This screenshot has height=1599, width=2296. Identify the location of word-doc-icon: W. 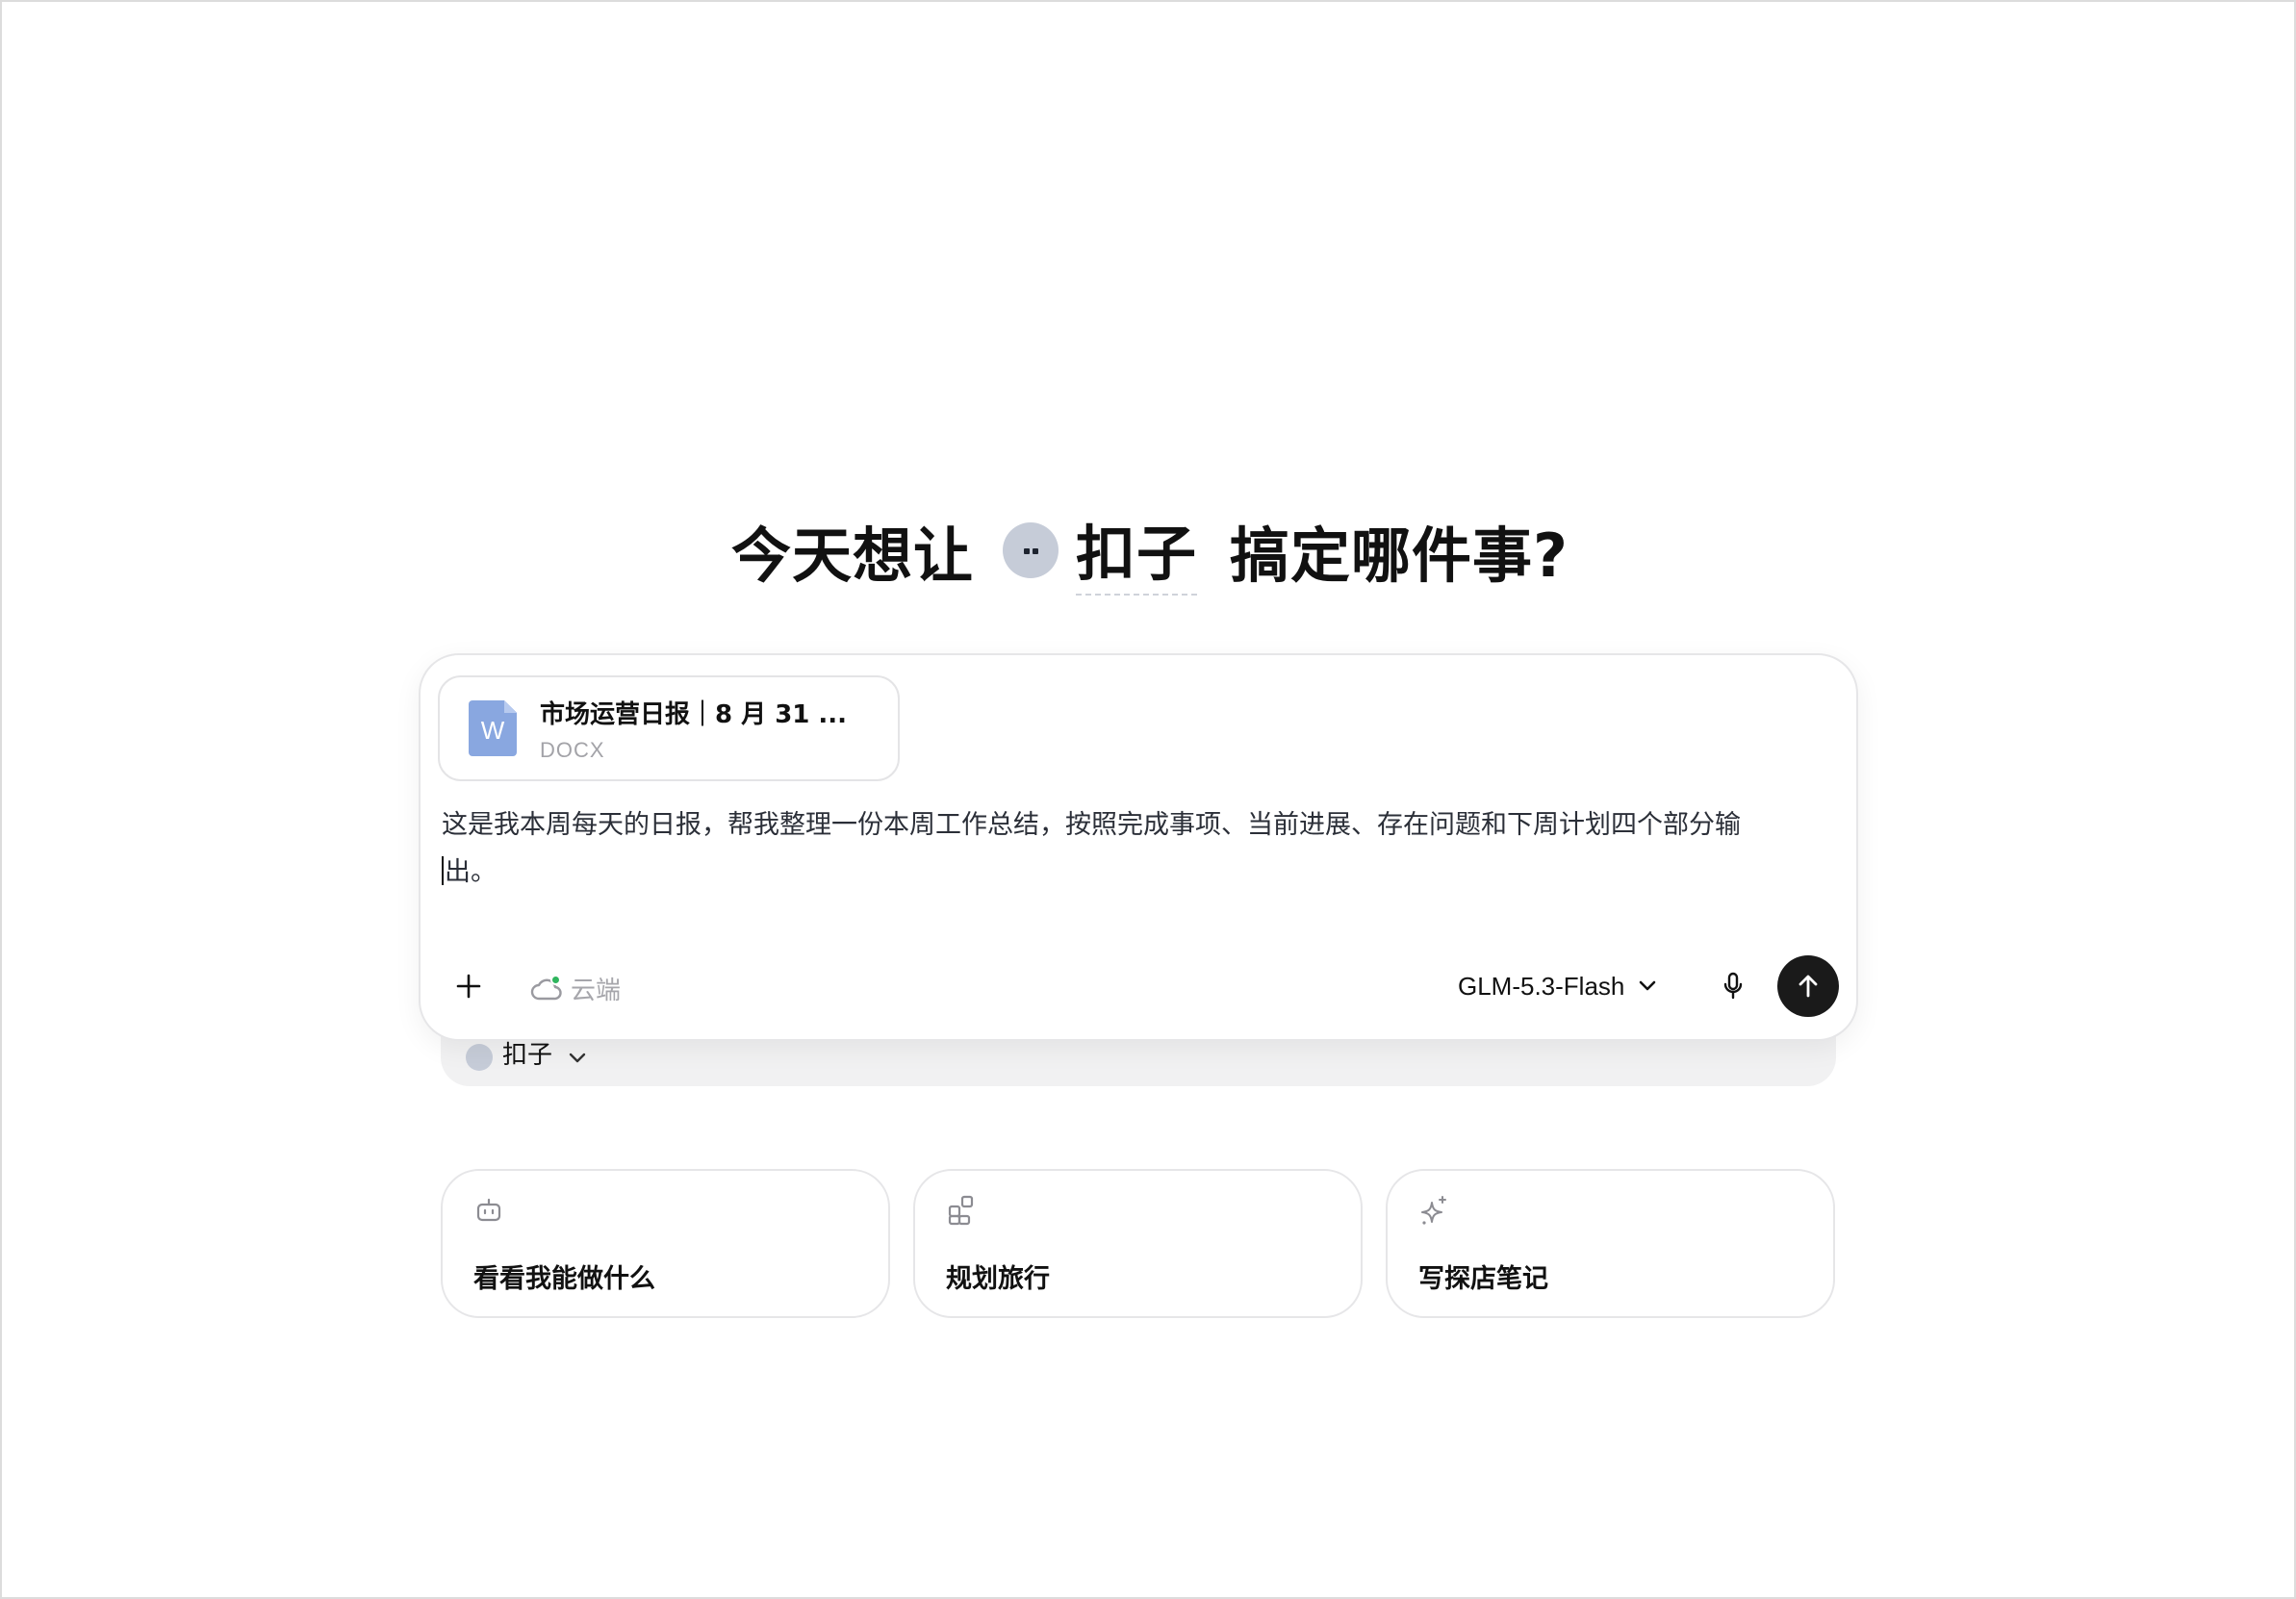
(493, 728).